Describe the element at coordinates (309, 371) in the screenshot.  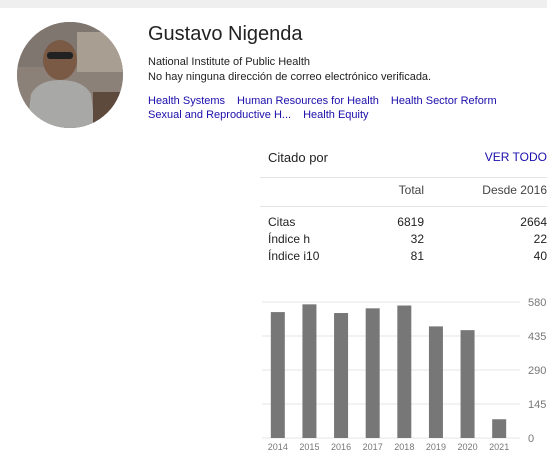
I see `bar-2015` at that location.